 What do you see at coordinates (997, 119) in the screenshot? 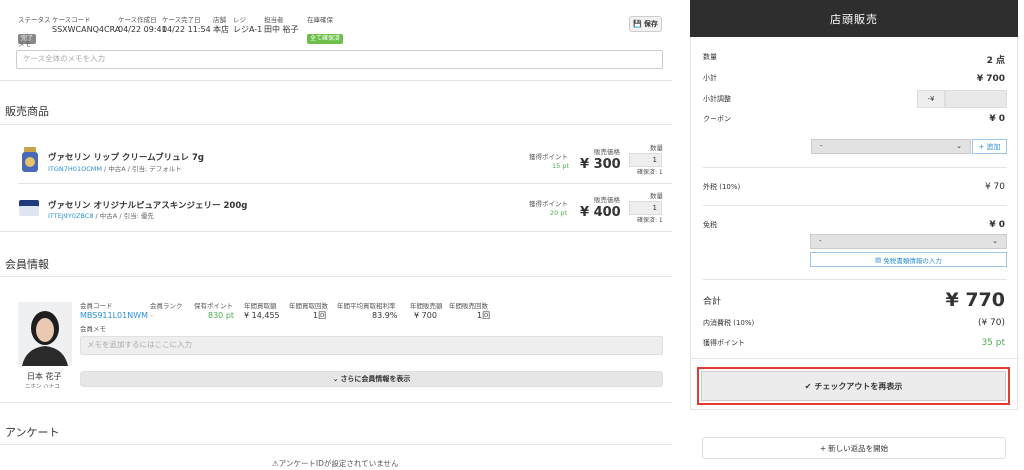
I see `coupon-value: ¥ 0` at bounding box center [997, 119].